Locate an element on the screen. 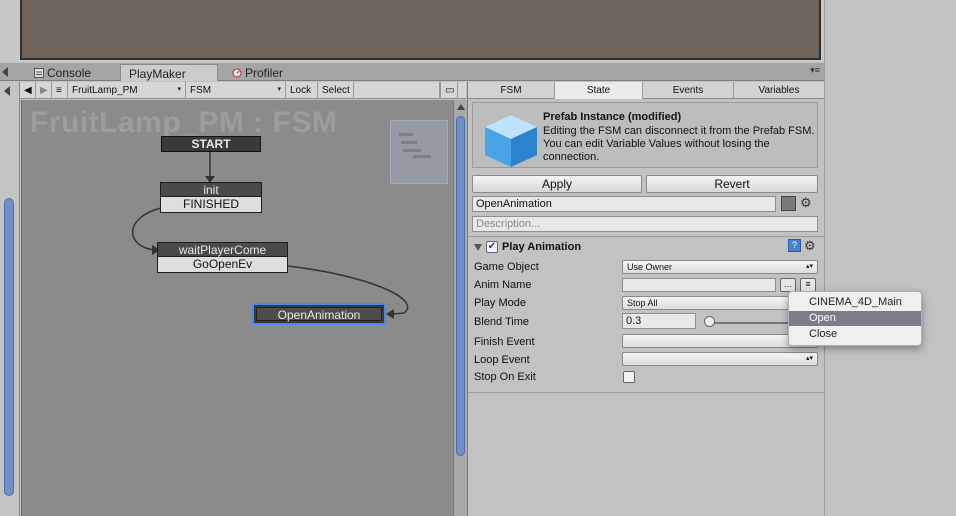 Image resolution: width=956 pixels, height=516 pixels. scroll-up-icon is located at coordinates (461, 107).